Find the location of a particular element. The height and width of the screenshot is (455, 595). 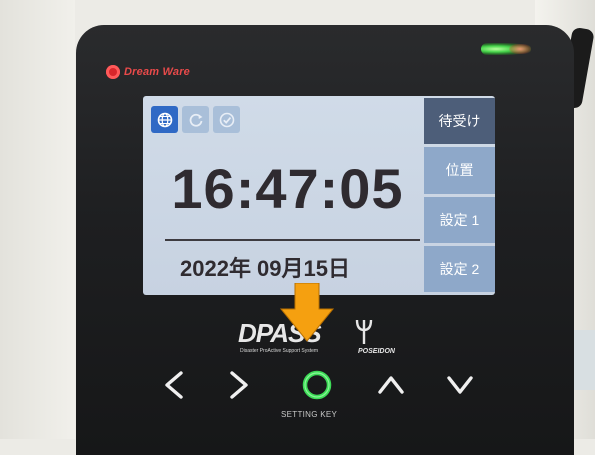

globe-icon is located at coordinates (164, 119).